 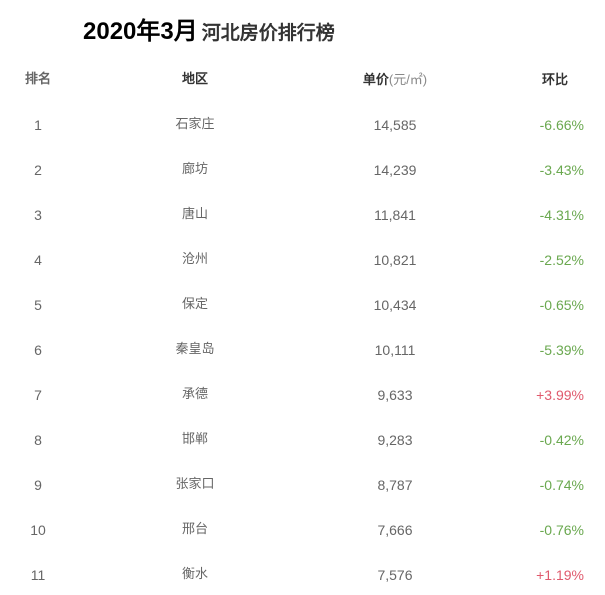 I want to click on price-cell: 9,283, so click(x=395, y=440).